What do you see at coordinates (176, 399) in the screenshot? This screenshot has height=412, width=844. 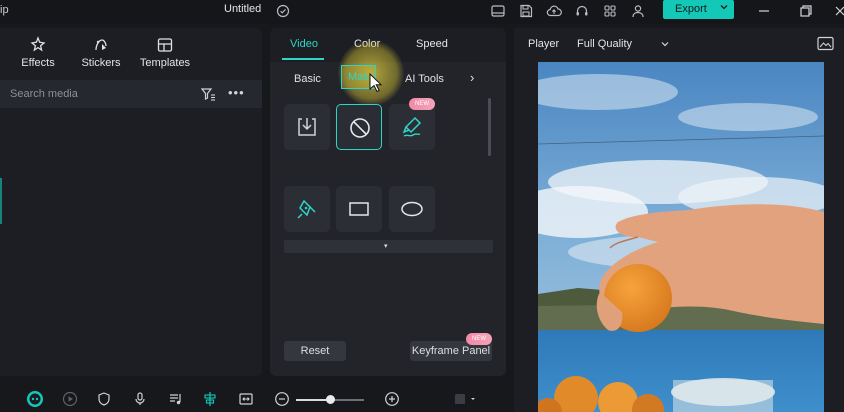 I see `music-list-icon` at bounding box center [176, 399].